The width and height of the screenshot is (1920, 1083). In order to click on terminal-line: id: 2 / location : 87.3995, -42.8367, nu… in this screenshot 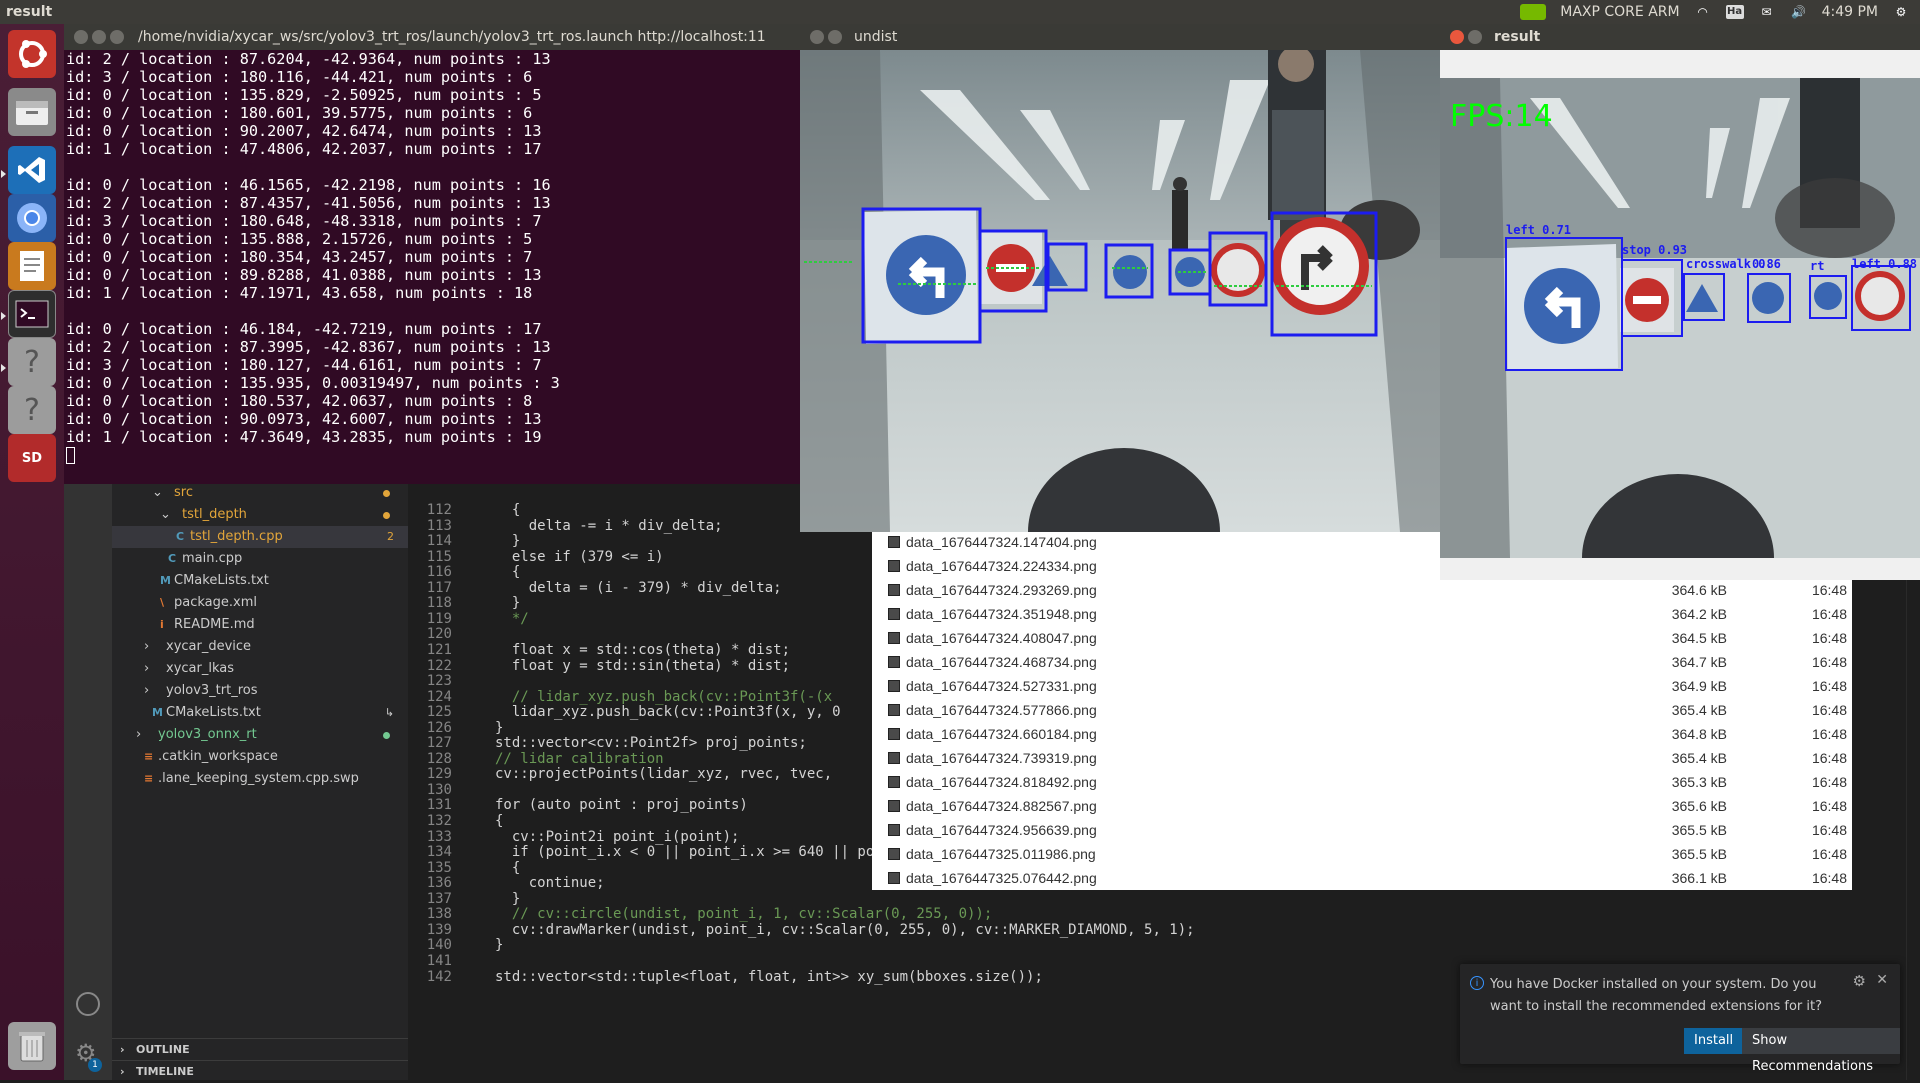, I will do `click(308, 347)`.